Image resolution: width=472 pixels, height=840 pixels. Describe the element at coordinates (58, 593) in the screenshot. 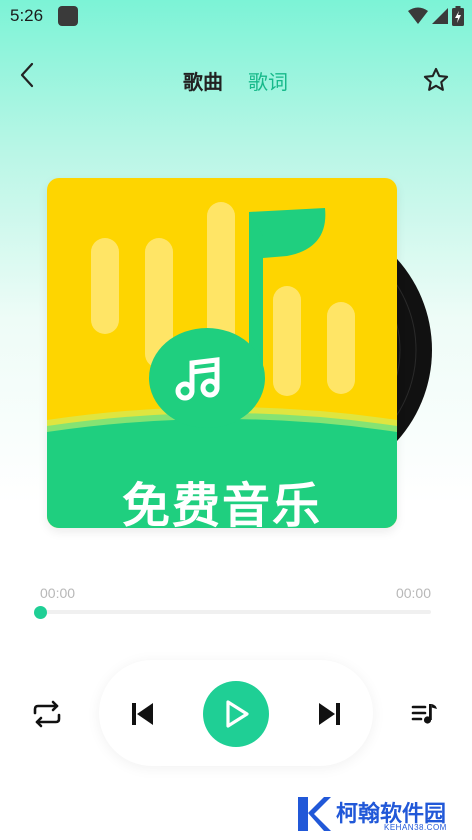

I see `elapsed-time: 00:00` at that location.